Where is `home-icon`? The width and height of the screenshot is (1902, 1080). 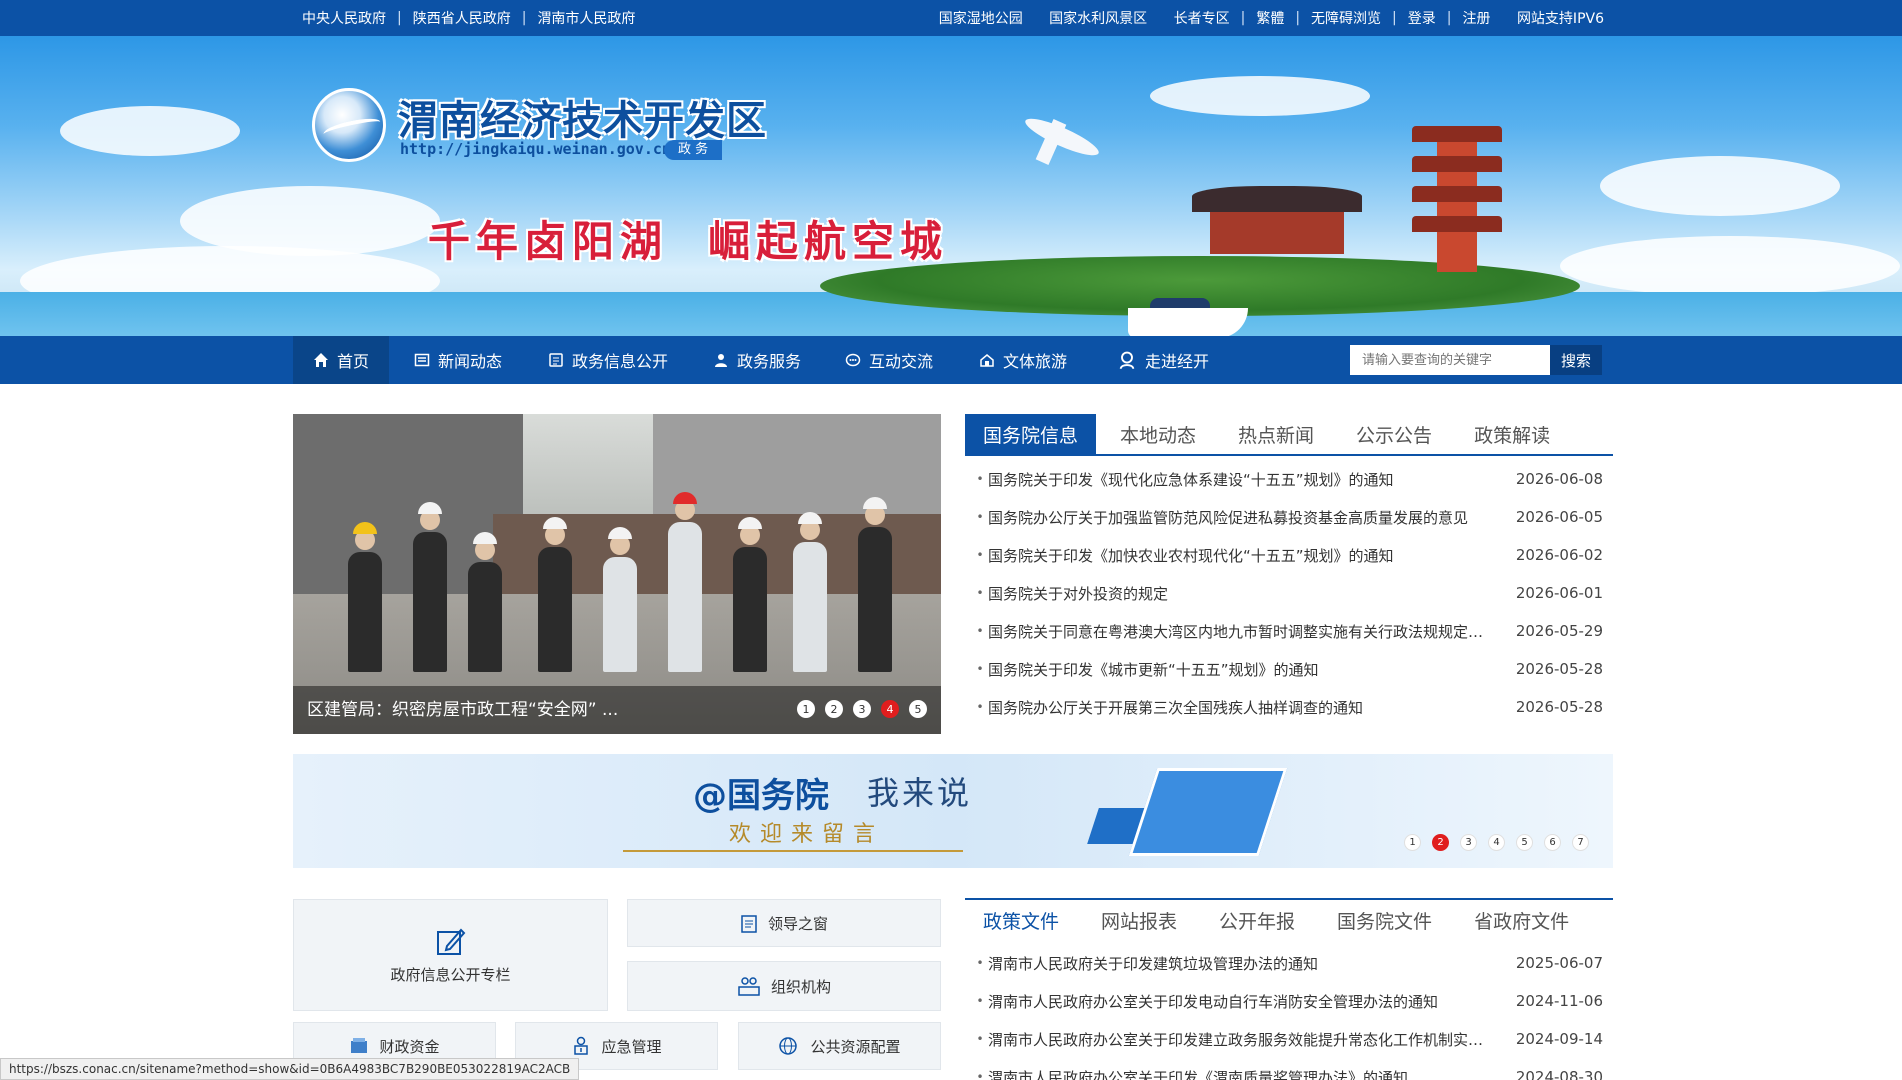
home-icon is located at coordinates (321, 360).